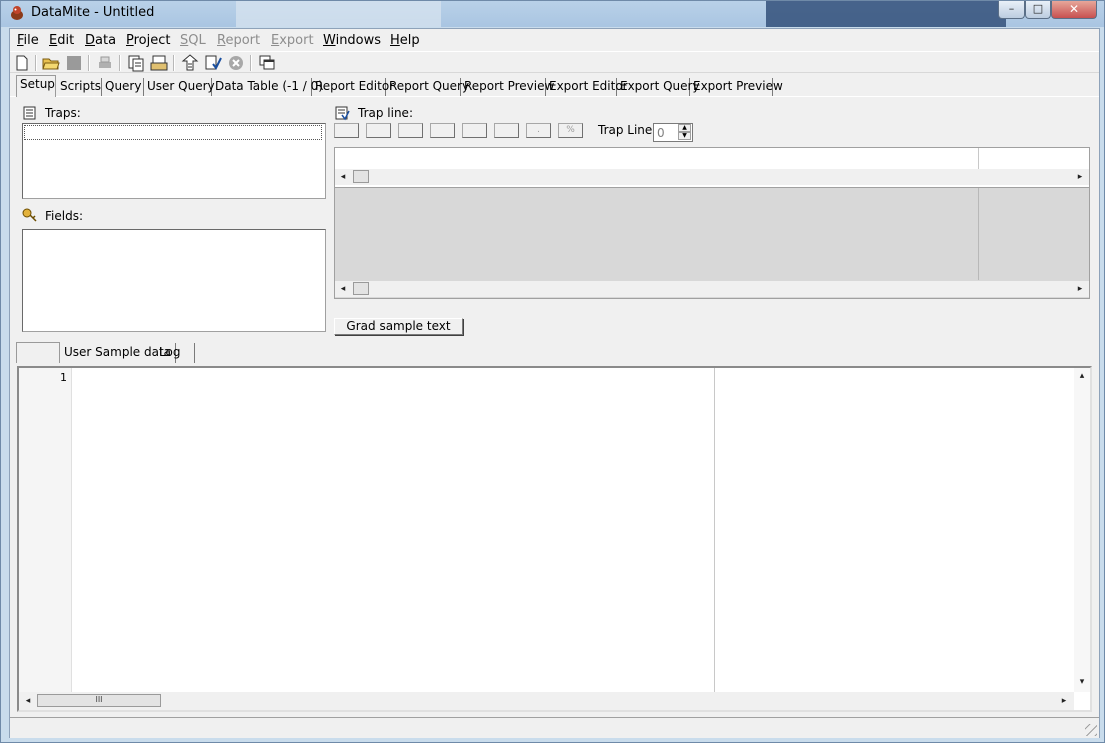 Image resolution: width=1105 pixels, height=743 pixels. I want to click on traps-icon, so click(29, 113).